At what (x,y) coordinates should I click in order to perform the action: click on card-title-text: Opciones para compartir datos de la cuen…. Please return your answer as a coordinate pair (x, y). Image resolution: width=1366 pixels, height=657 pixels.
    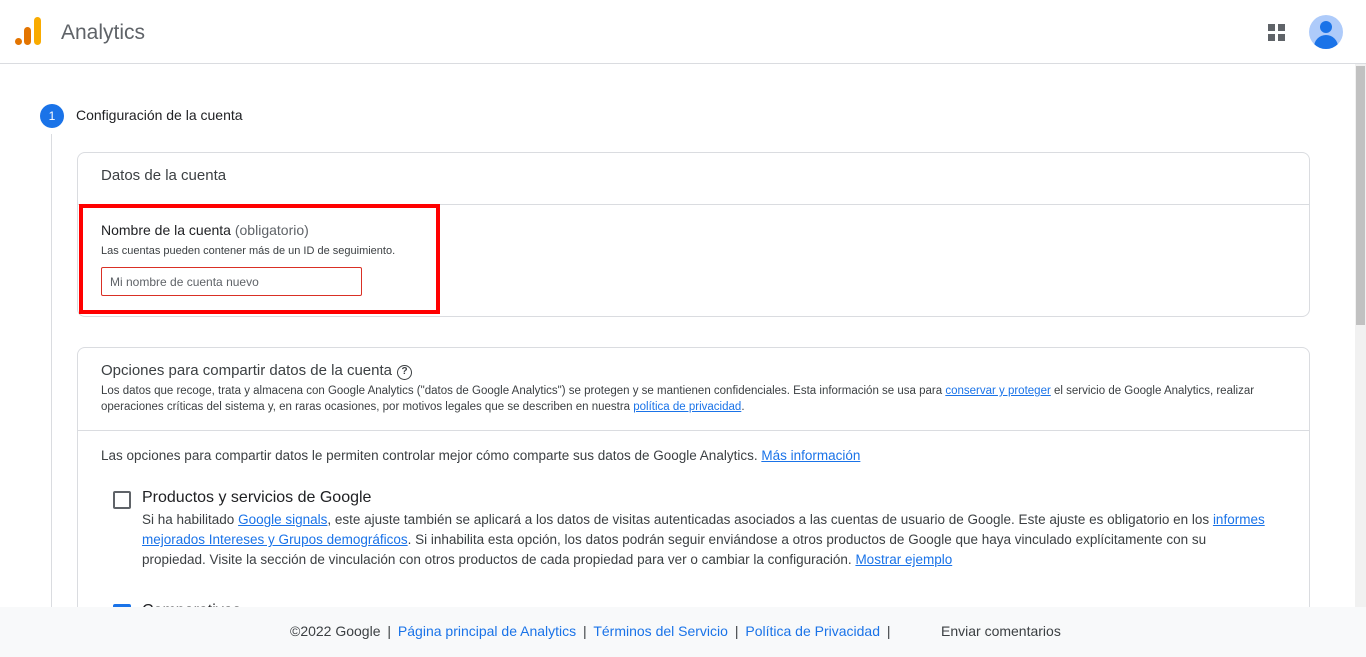
    Looking at the image, I should click on (246, 370).